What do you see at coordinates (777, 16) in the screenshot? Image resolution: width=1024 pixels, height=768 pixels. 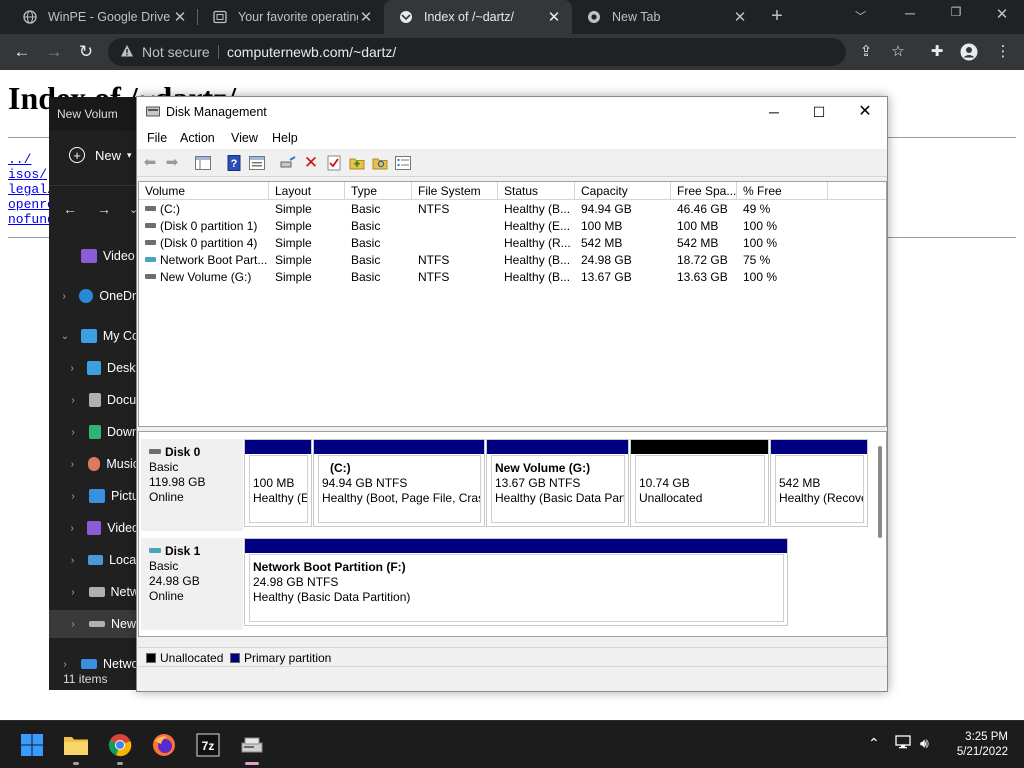 I see `new-tab-button: +` at bounding box center [777, 16].